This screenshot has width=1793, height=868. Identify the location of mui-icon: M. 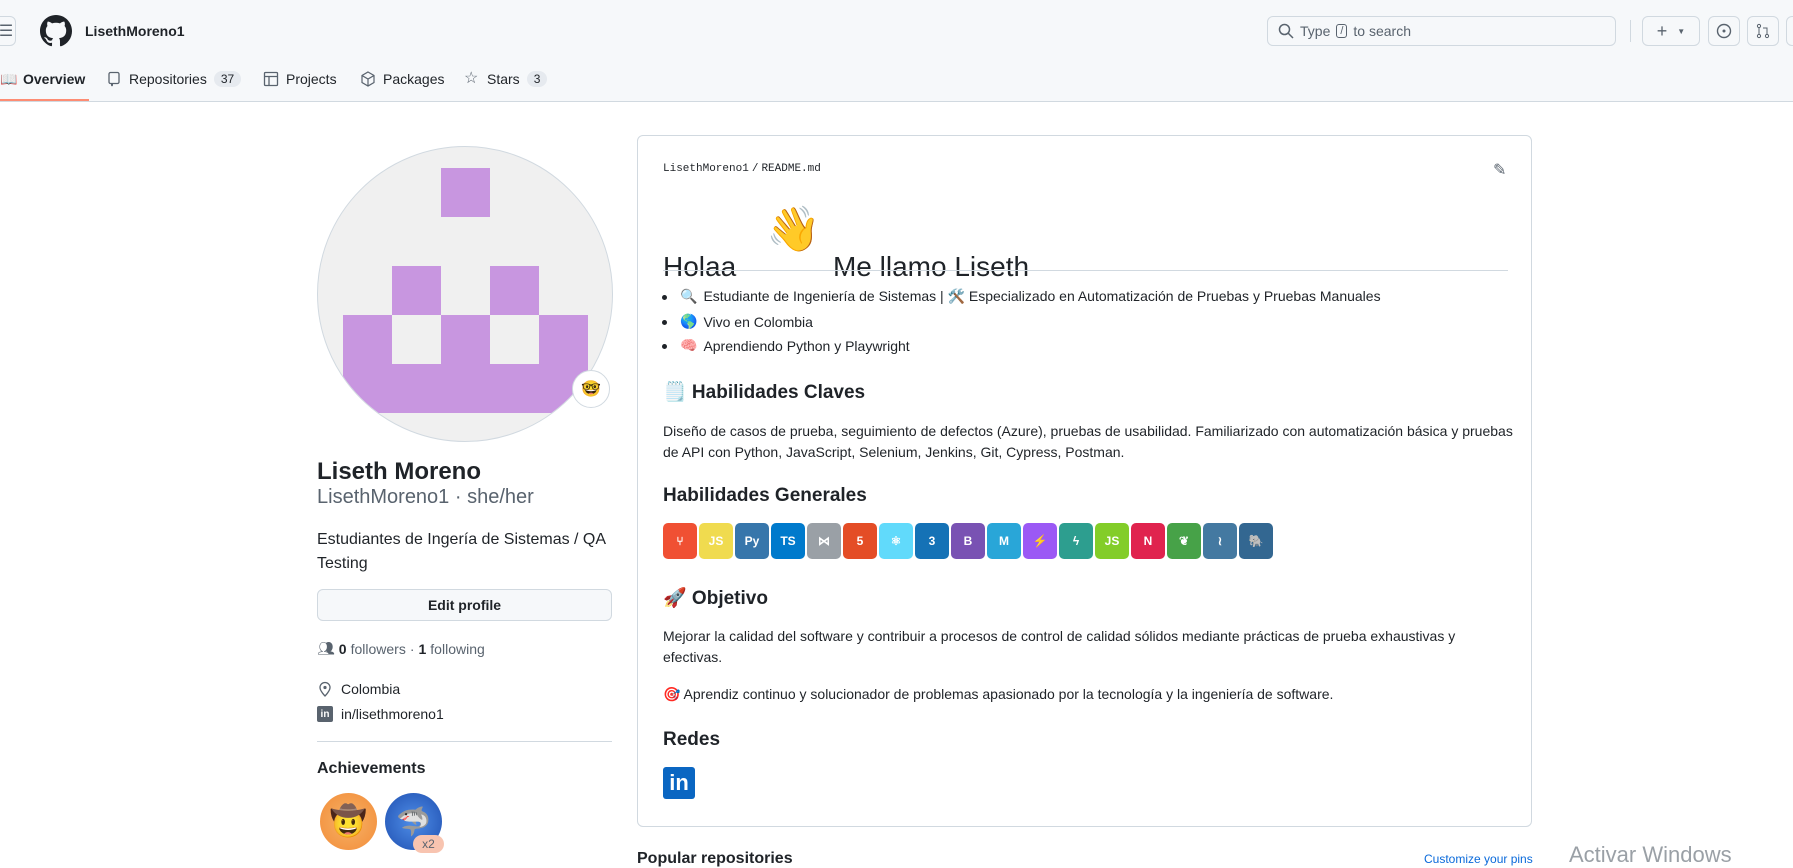
(1004, 541).